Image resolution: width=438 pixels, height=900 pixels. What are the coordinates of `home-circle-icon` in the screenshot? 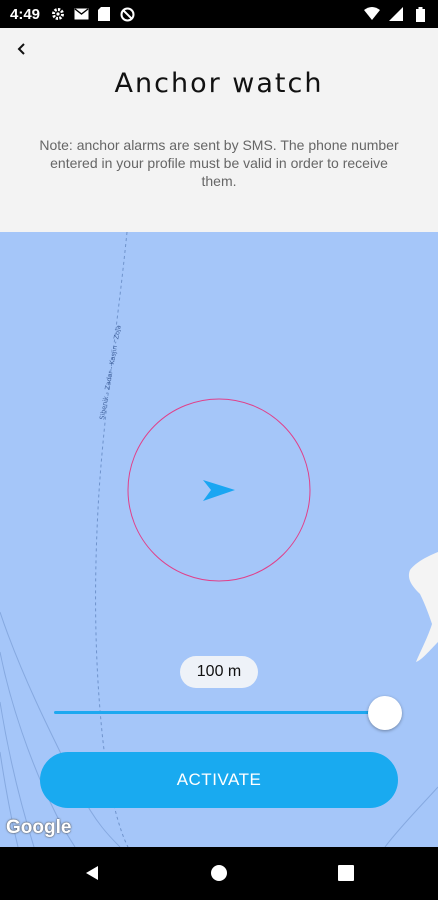 It's located at (219, 873).